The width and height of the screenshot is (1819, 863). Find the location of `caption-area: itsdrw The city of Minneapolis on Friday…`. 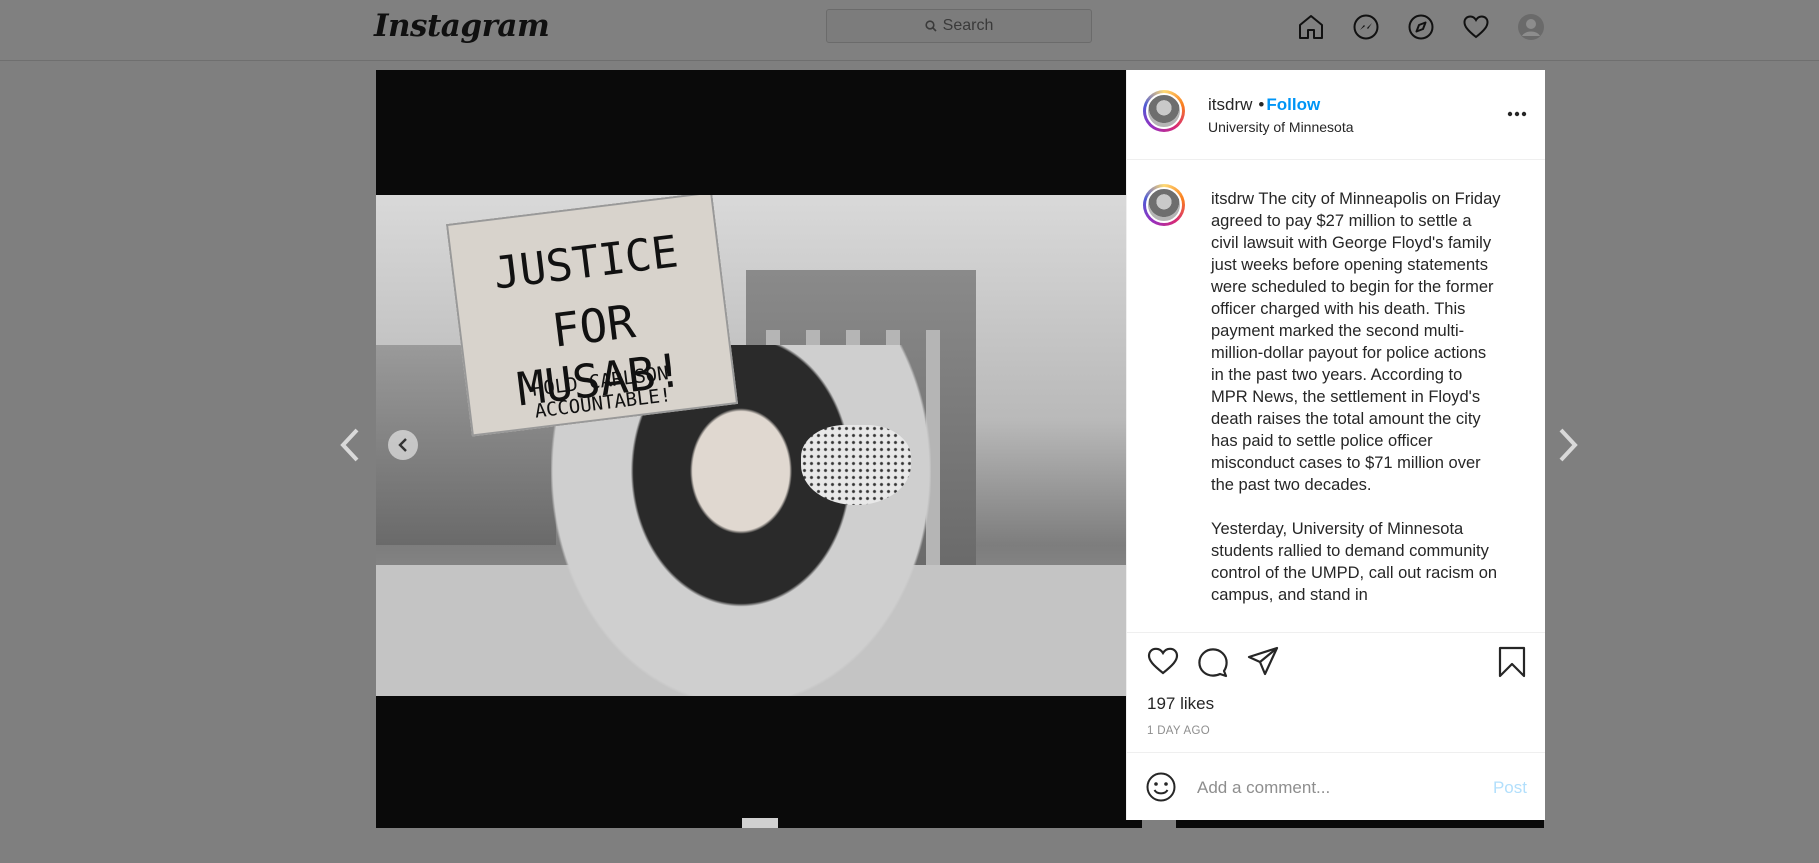

caption-area: itsdrw The city of Minneapolis on Friday… is located at coordinates (1336, 396).